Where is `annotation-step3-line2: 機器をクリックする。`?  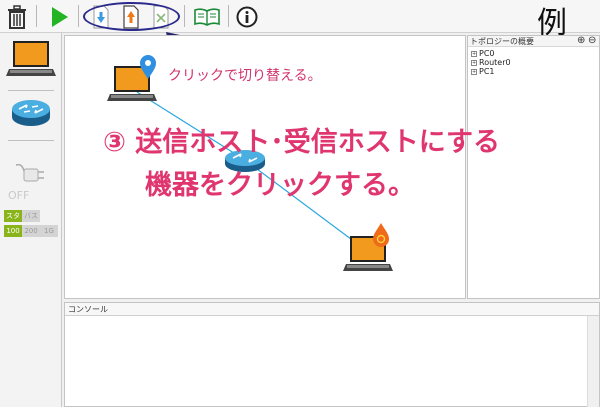 annotation-step3-line2: 機器をクリックする。 is located at coordinates (280, 185).